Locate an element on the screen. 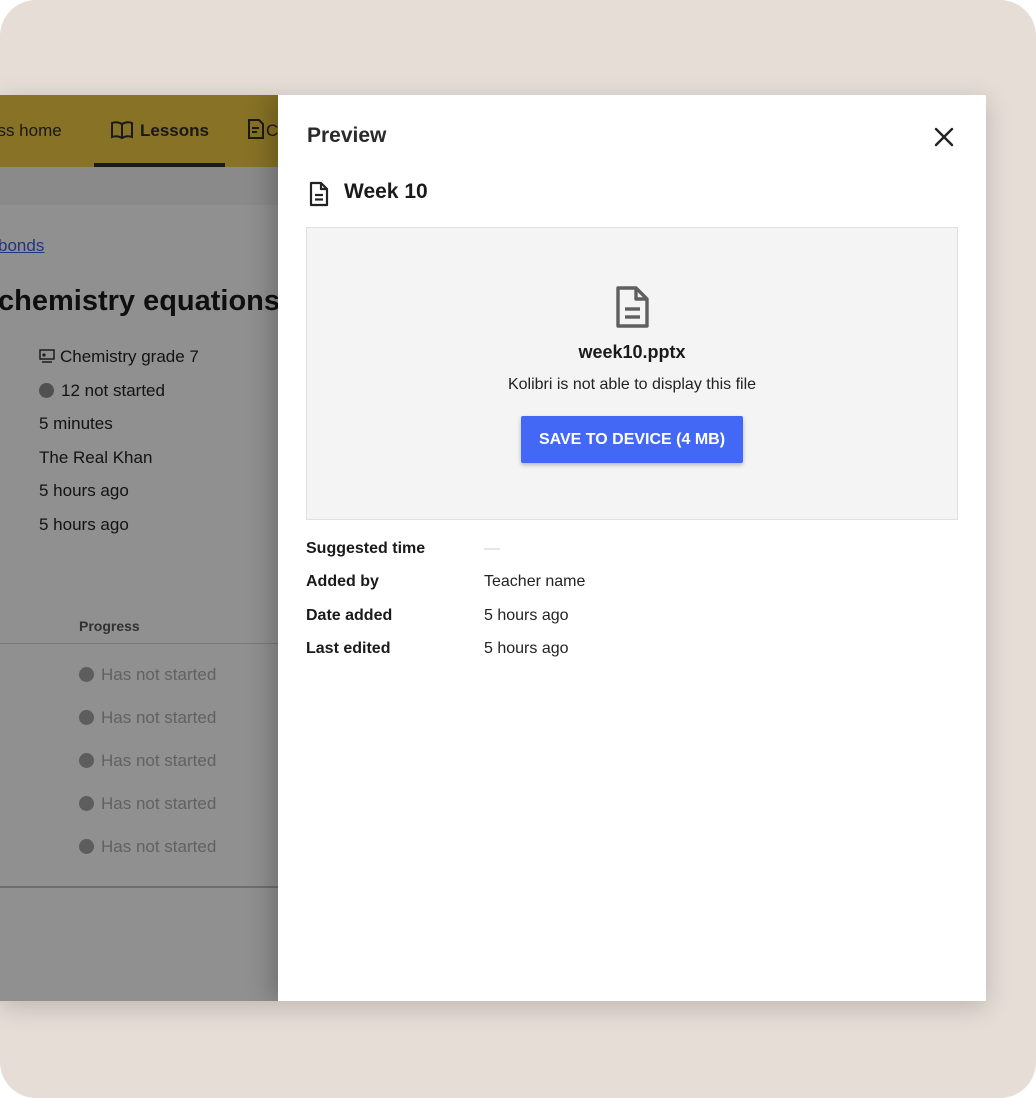  detail-label: Suggested time is located at coordinates (366, 548).